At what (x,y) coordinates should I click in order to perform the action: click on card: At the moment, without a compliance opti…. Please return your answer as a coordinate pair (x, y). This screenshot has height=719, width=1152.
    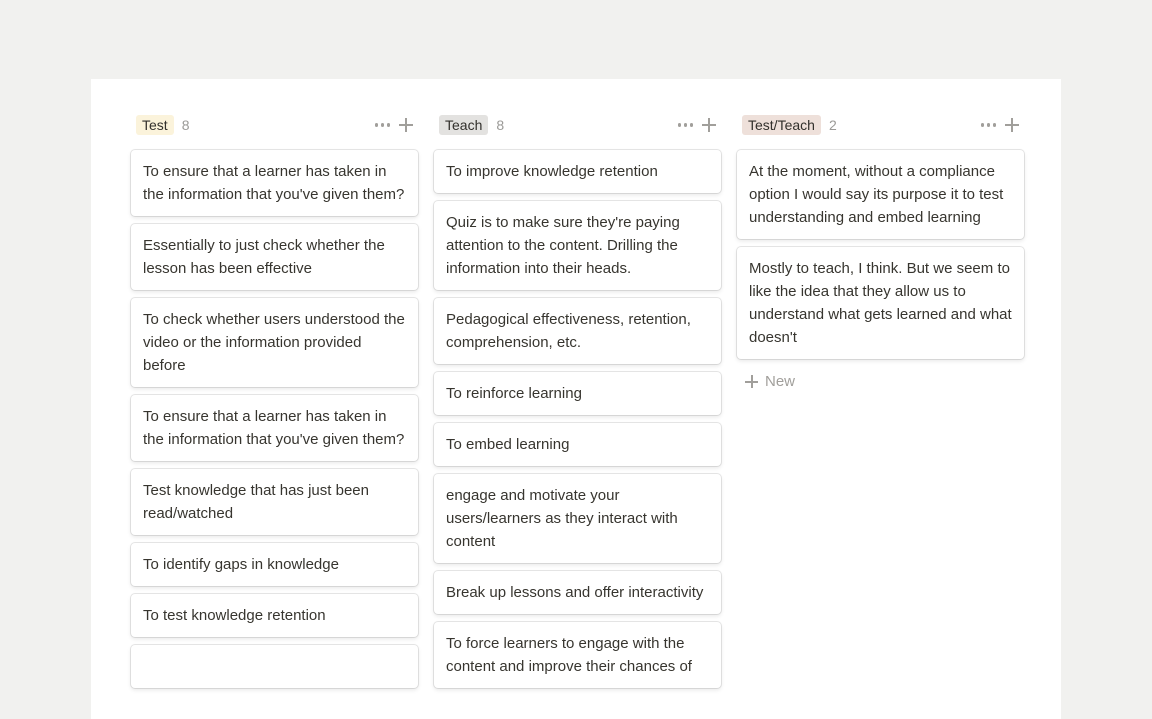
    Looking at the image, I should click on (880, 194).